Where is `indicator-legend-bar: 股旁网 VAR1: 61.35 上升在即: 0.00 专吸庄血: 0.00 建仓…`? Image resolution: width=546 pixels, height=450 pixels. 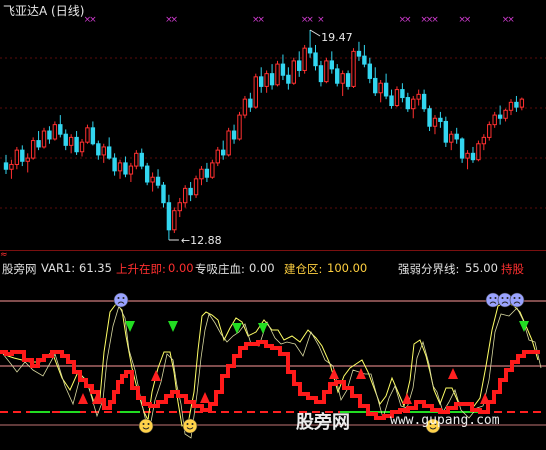
indicator-legend-bar: 股旁网 VAR1: 61.35 上升在即: 0.00 专吸庄血: 0.00 建仓… is located at coordinates (273, 270).